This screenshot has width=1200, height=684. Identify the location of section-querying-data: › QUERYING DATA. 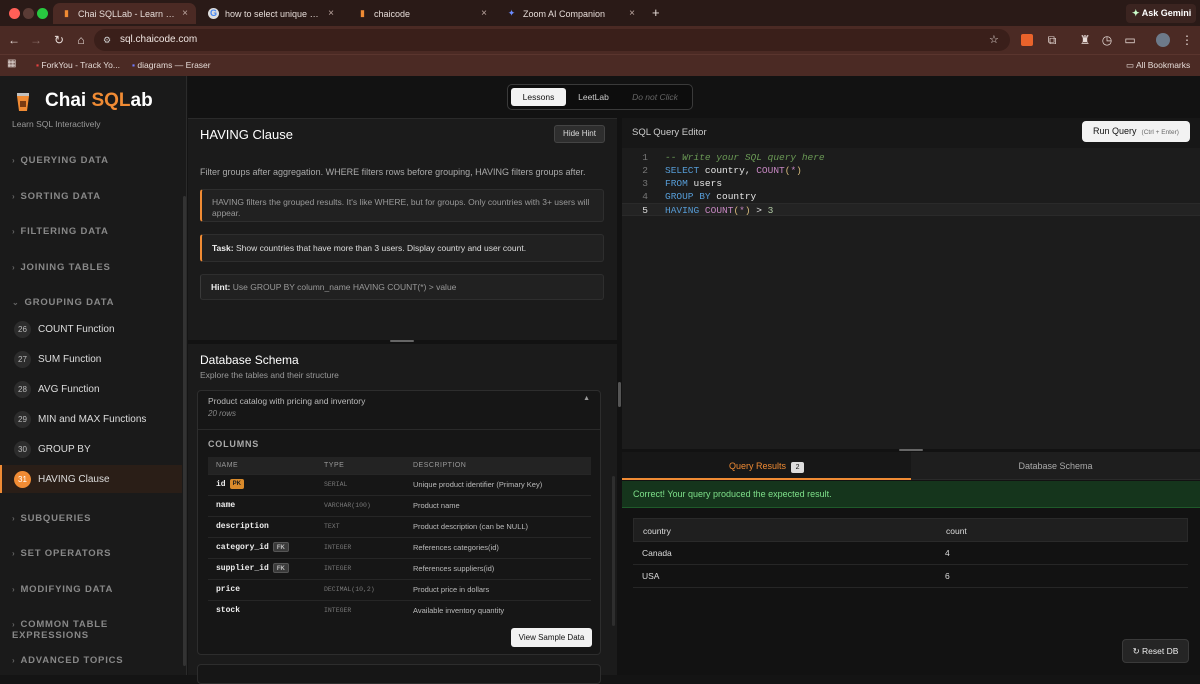
(60, 160).